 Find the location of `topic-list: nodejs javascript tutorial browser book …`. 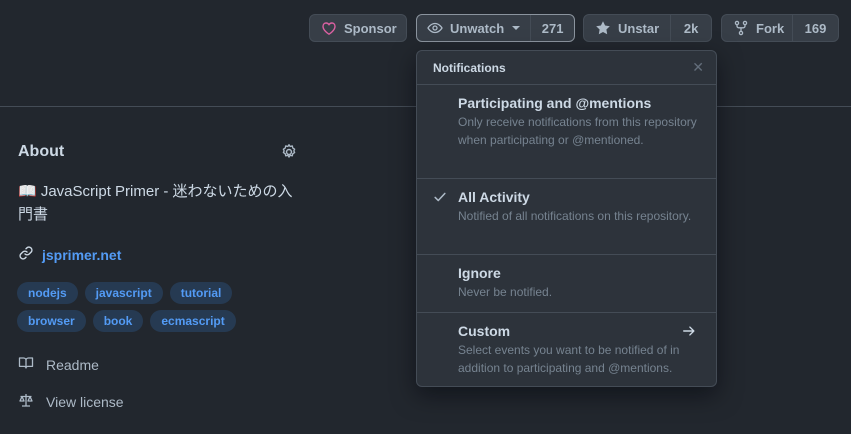

topic-list: nodejs javascript tutorial browser book … is located at coordinates (162, 310).